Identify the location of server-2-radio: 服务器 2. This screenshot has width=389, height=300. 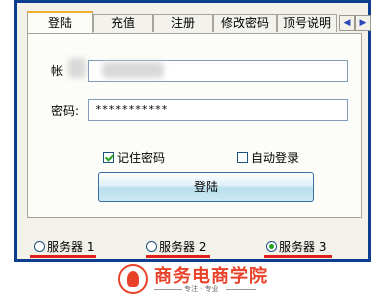
(176, 246).